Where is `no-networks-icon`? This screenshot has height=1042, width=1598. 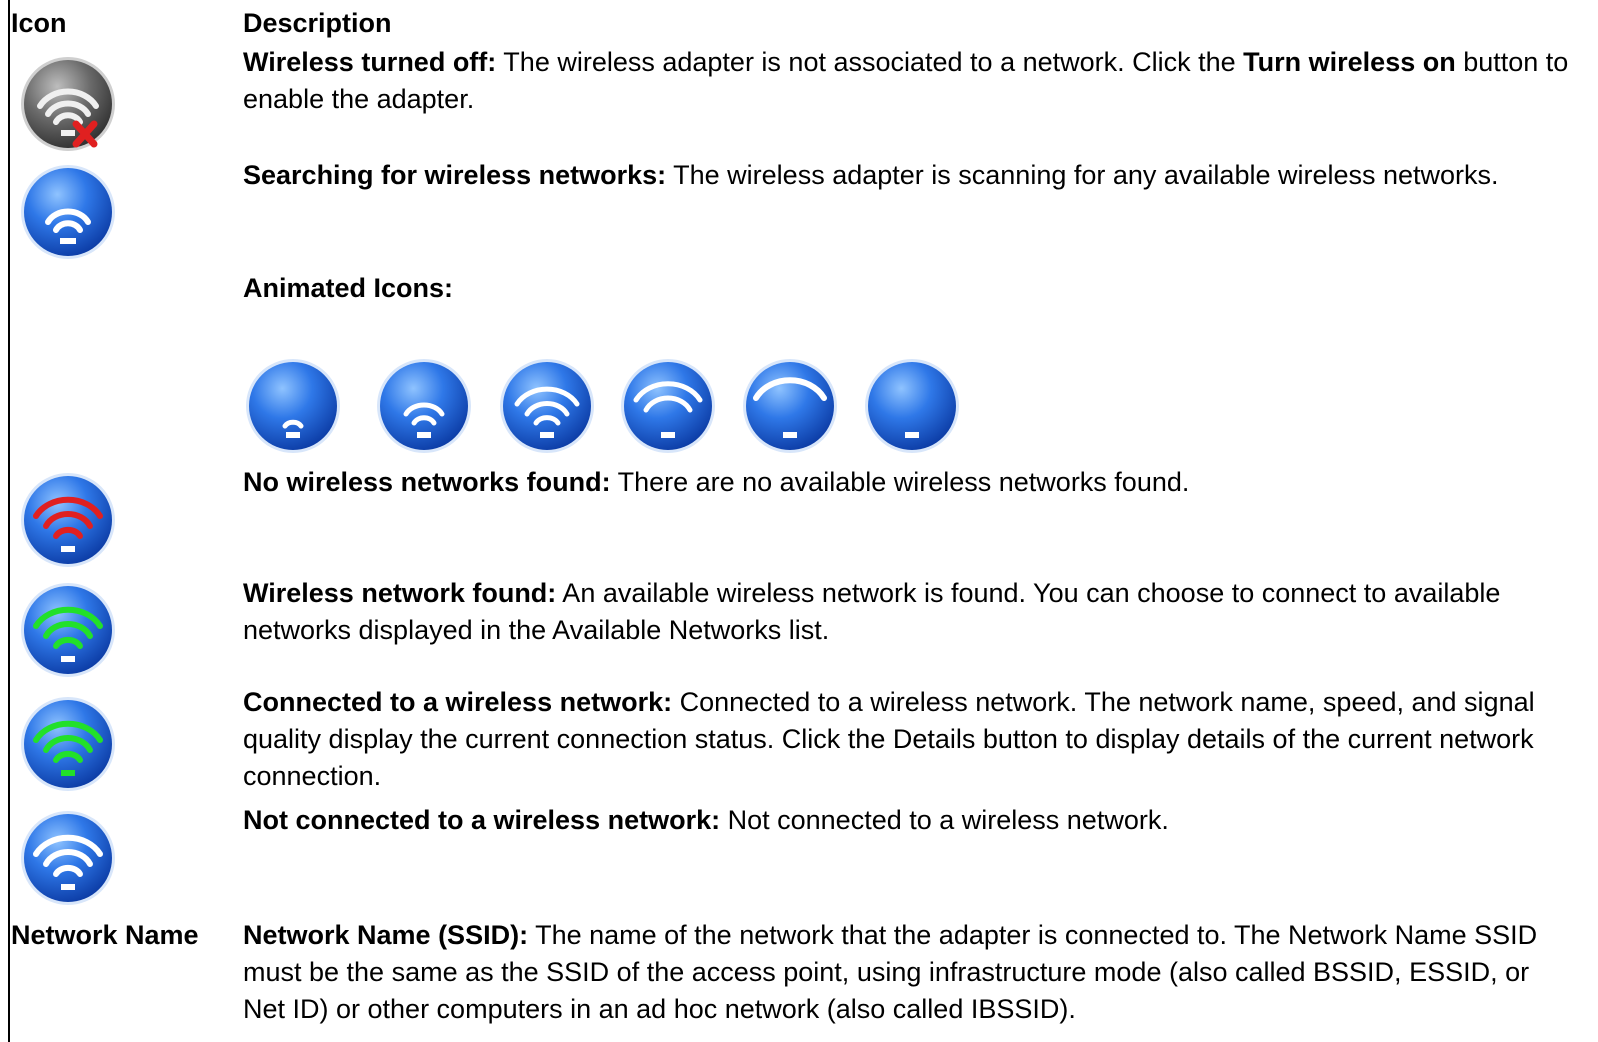
no-networks-icon is located at coordinates (68, 520).